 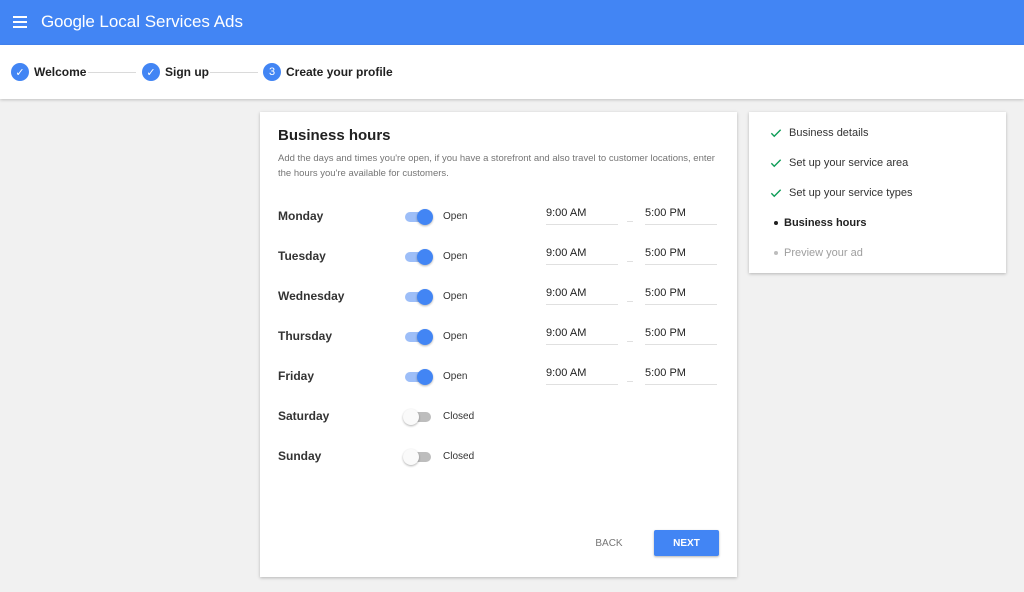 What do you see at coordinates (829, 133) in the screenshot?
I see `checklist-label: Business details` at bounding box center [829, 133].